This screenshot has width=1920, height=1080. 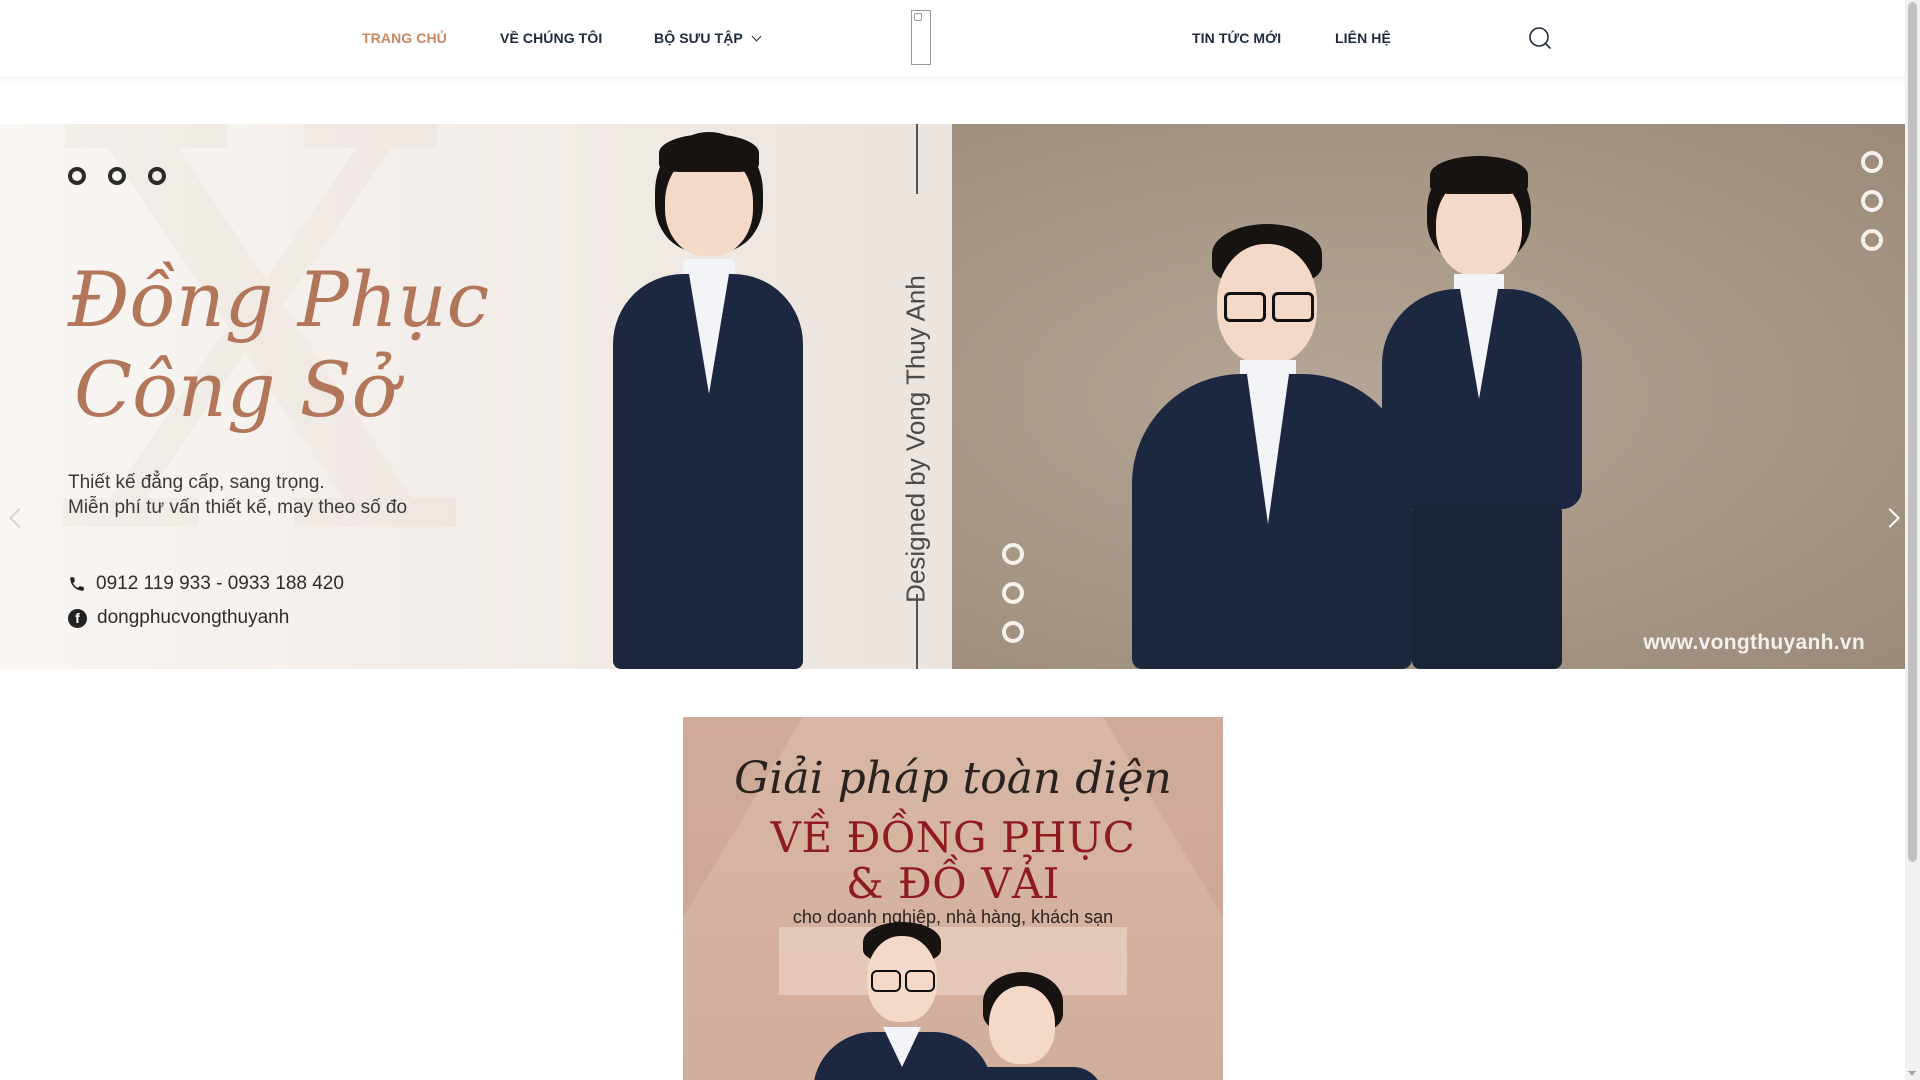 I want to click on hero-phone-text: 0912 119 933 - 0933 188 420, so click(x=220, y=583).